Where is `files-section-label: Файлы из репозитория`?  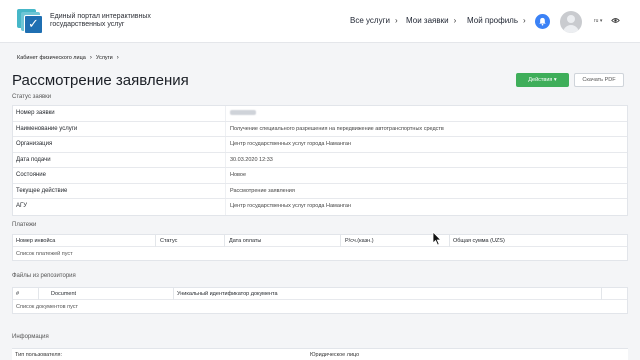 files-section-label: Файлы из репозитория is located at coordinates (44, 276).